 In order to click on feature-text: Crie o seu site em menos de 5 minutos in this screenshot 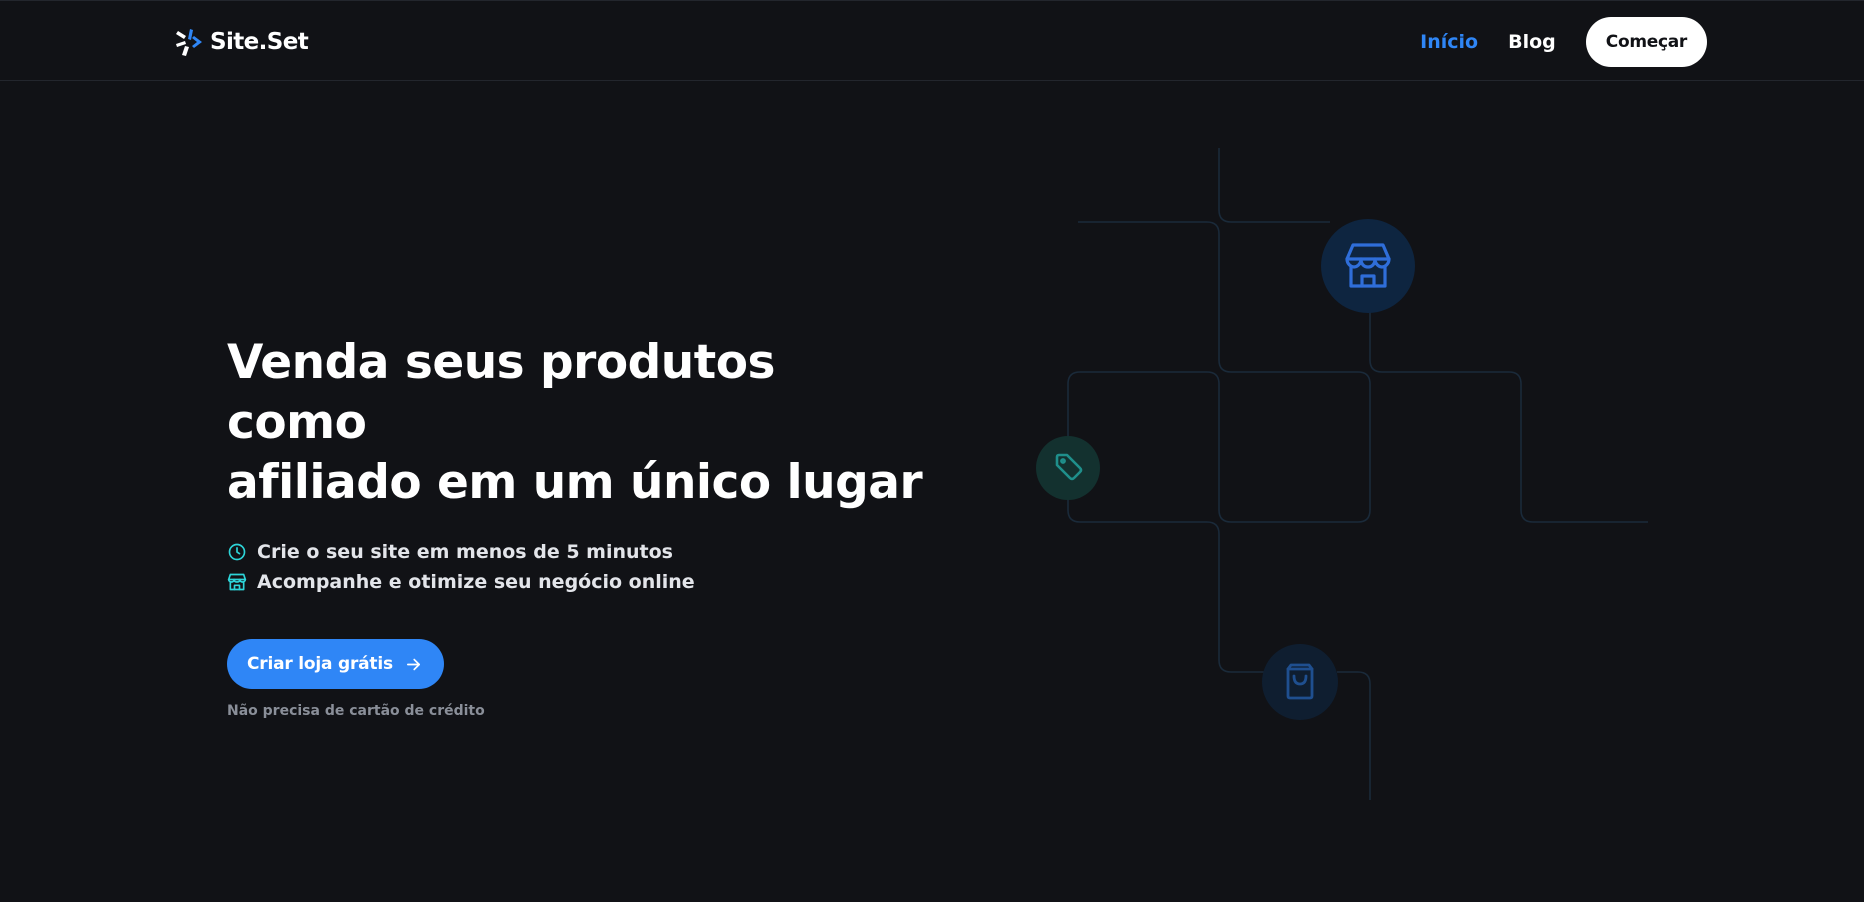, I will do `click(465, 552)`.